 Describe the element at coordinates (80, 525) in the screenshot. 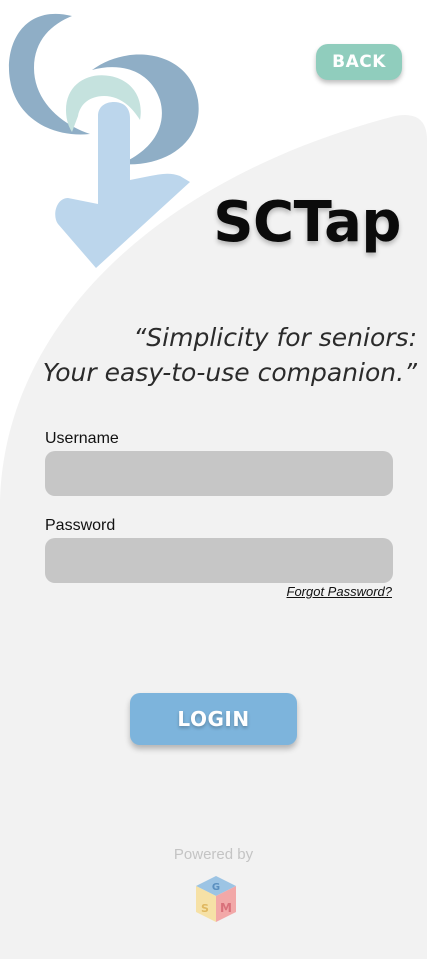

I see `password-label: Password` at that location.